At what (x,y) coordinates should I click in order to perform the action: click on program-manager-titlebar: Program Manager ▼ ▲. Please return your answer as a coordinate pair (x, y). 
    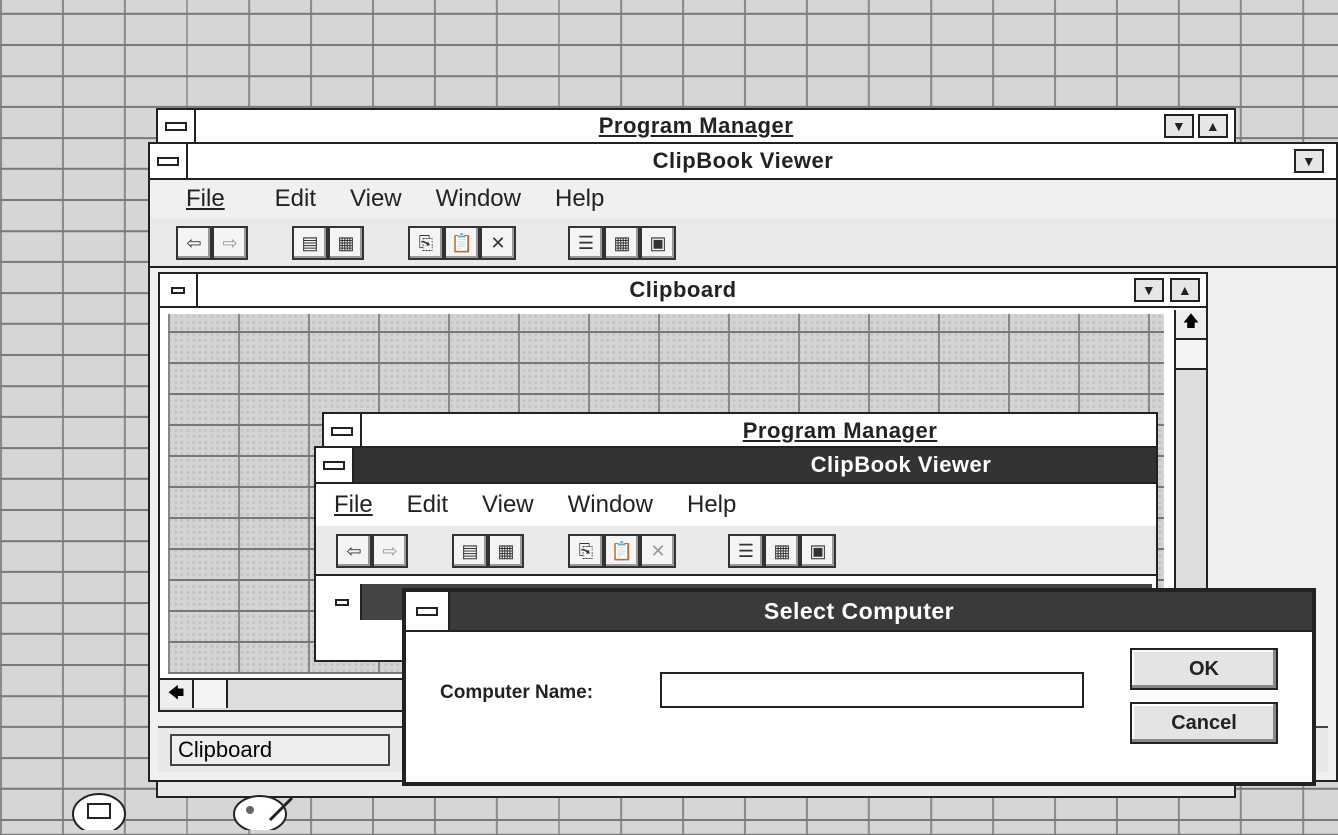
    Looking at the image, I should click on (696, 127).